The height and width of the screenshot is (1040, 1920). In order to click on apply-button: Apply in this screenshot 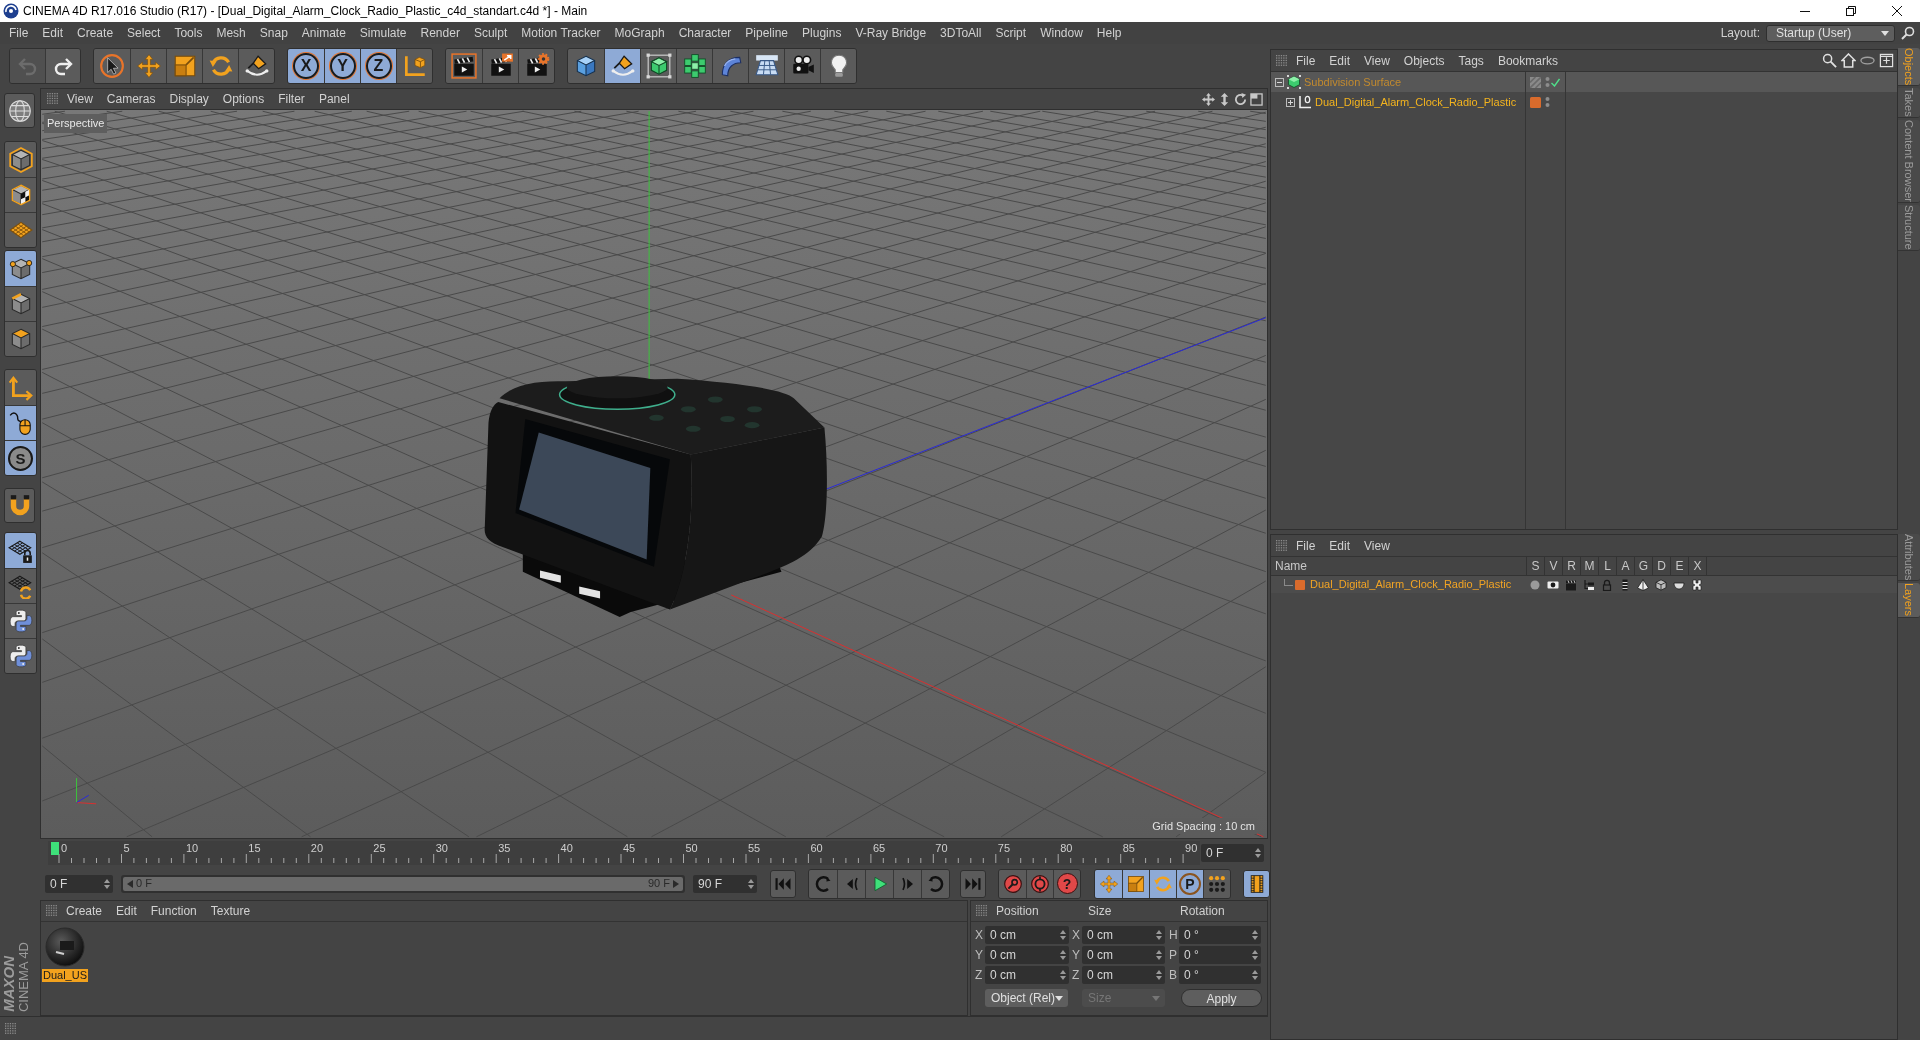, I will do `click(1221, 998)`.